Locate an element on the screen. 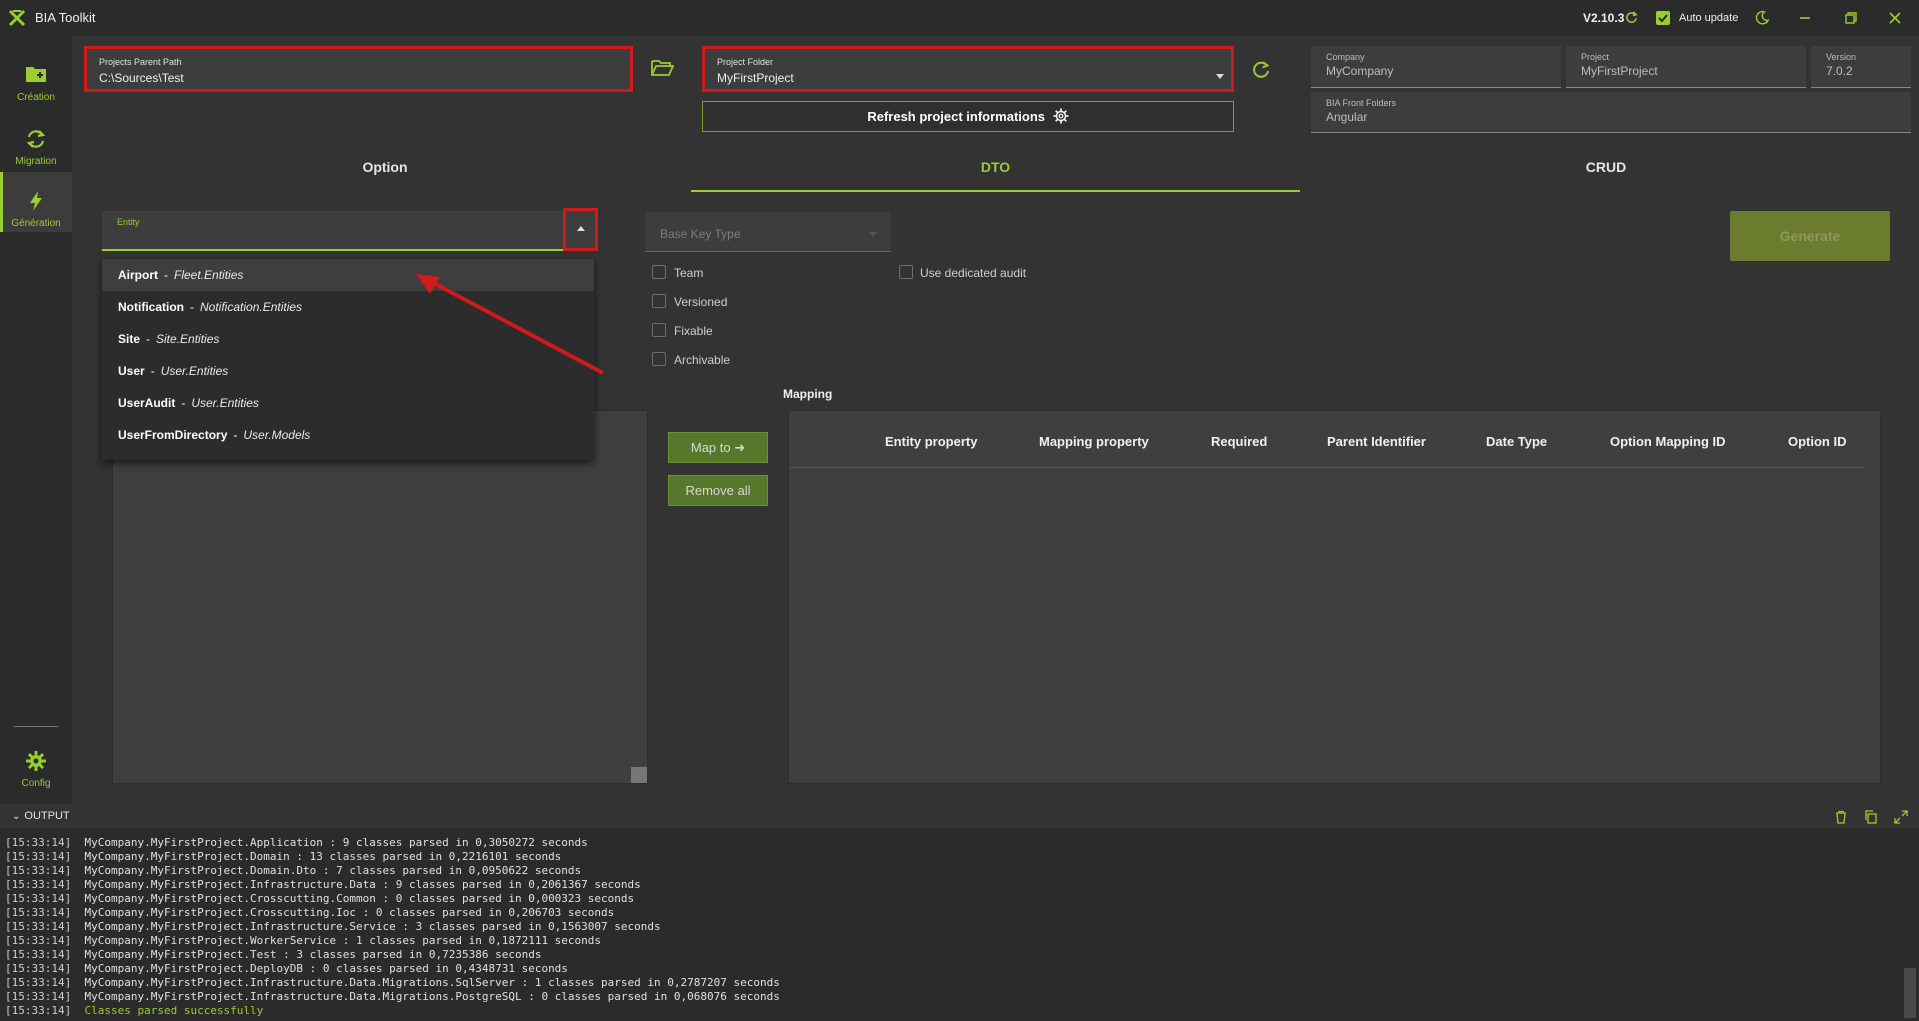 This screenshot has height=1021, width=1919. sidebar-item-config: Config is located at coordinates (36, 762).